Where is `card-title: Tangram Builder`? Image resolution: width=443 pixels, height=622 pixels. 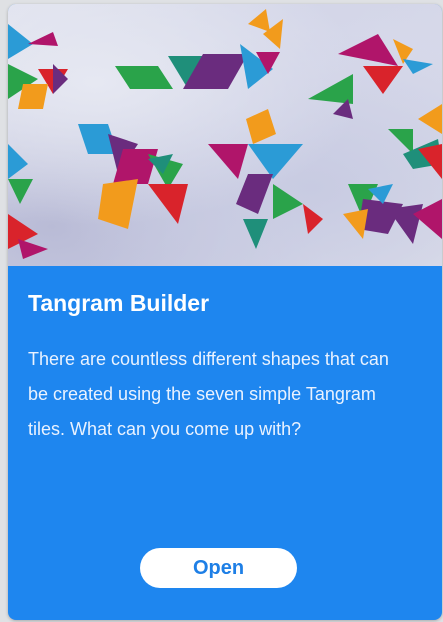 card-title: Tangram Builder is located at coordinates (119, 303).